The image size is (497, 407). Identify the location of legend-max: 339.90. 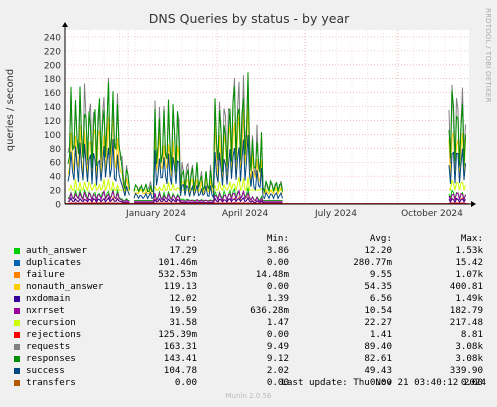
(466, 370).